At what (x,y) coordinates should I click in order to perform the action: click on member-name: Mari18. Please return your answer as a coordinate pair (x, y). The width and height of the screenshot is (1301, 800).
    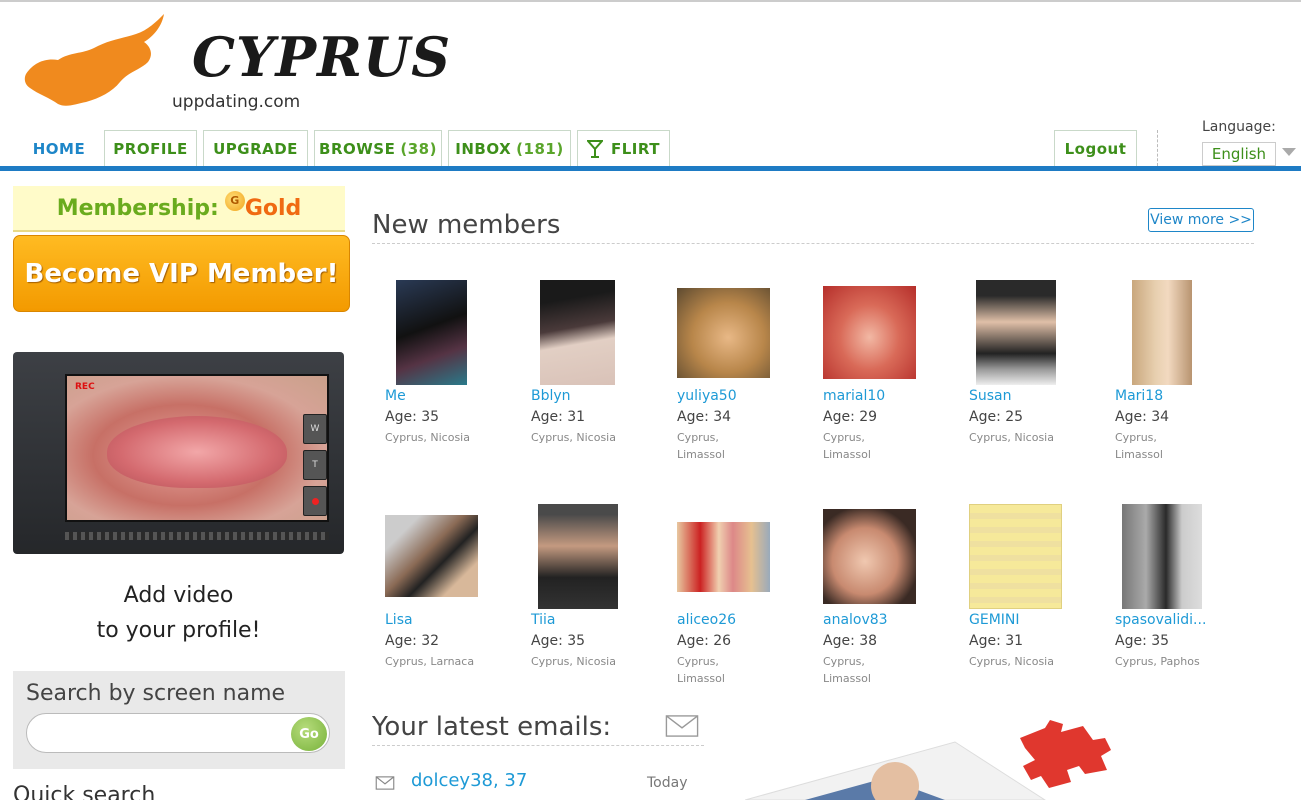
    Looking at the image, I should click on (1139, 396).